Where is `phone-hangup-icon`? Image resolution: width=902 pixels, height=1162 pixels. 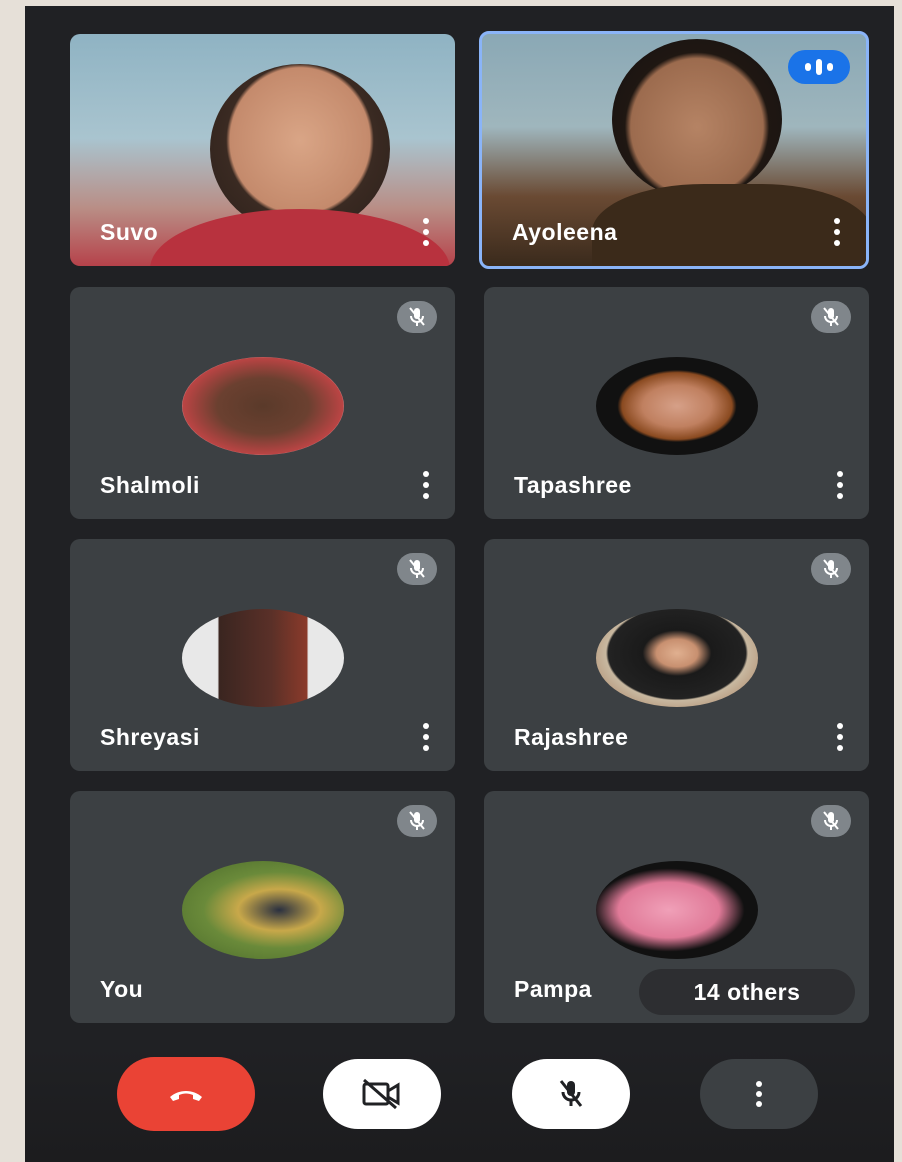
phone-hangup-icon is located at coordinates (186, 1096).